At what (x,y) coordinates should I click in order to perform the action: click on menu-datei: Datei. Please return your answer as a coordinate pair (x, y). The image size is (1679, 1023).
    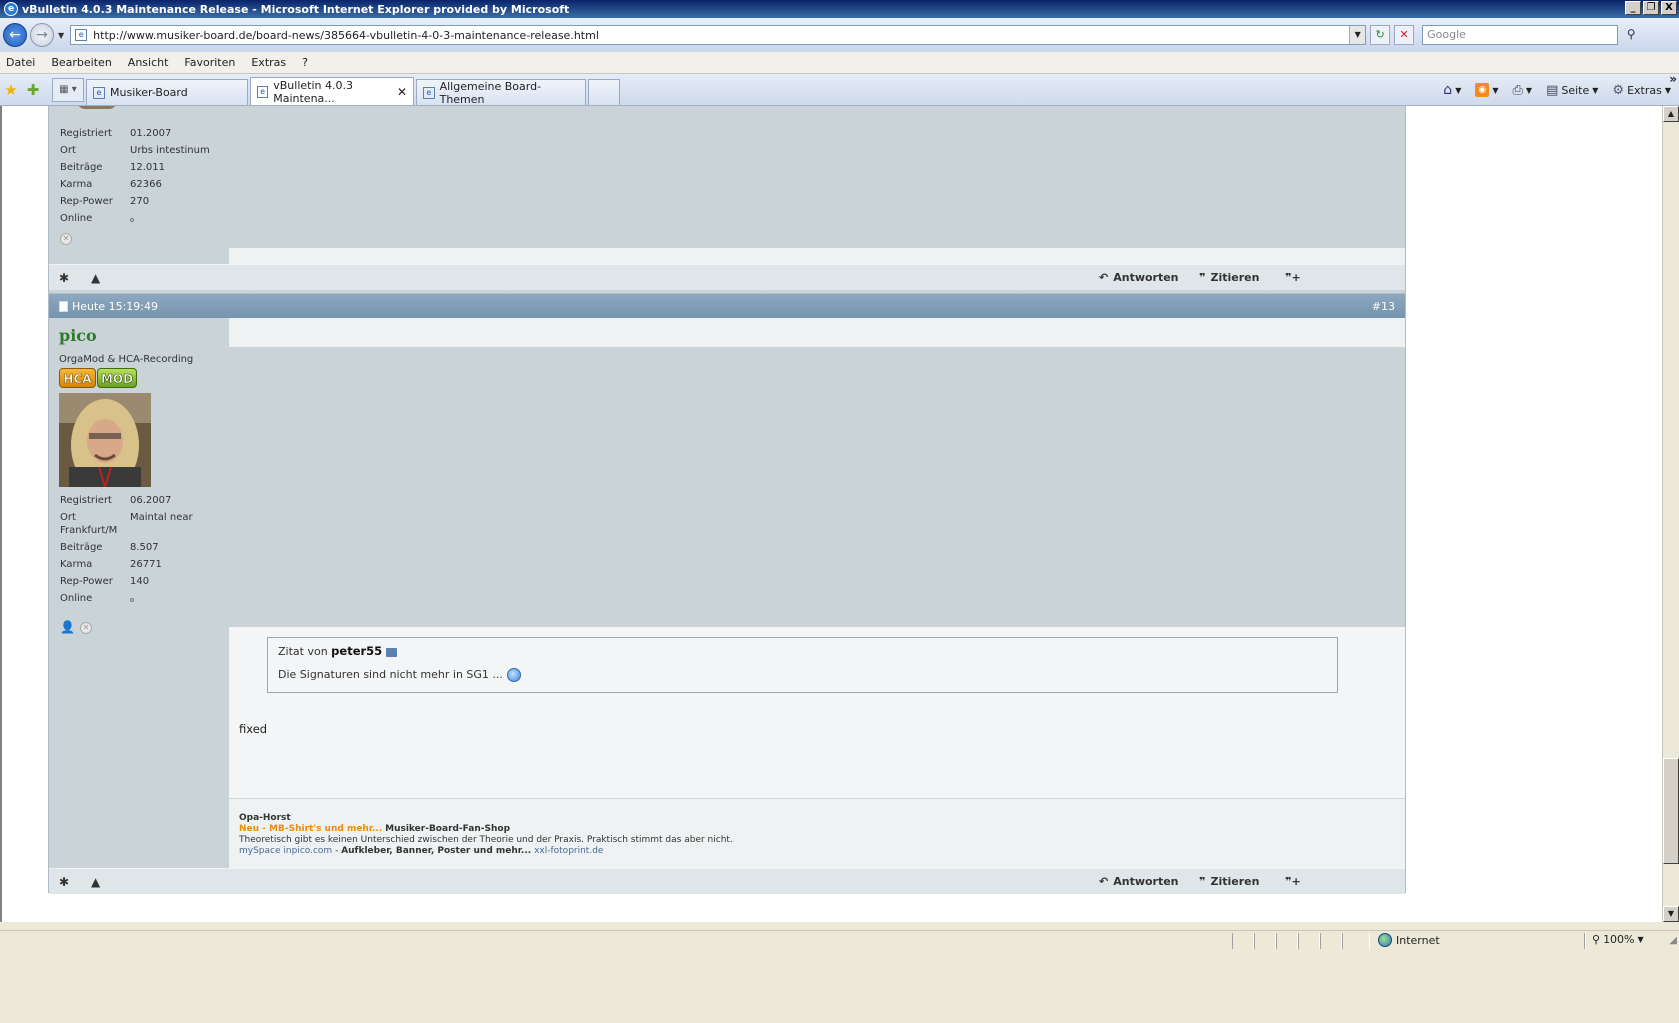
    Looking at the image, I should click on (20, 62).